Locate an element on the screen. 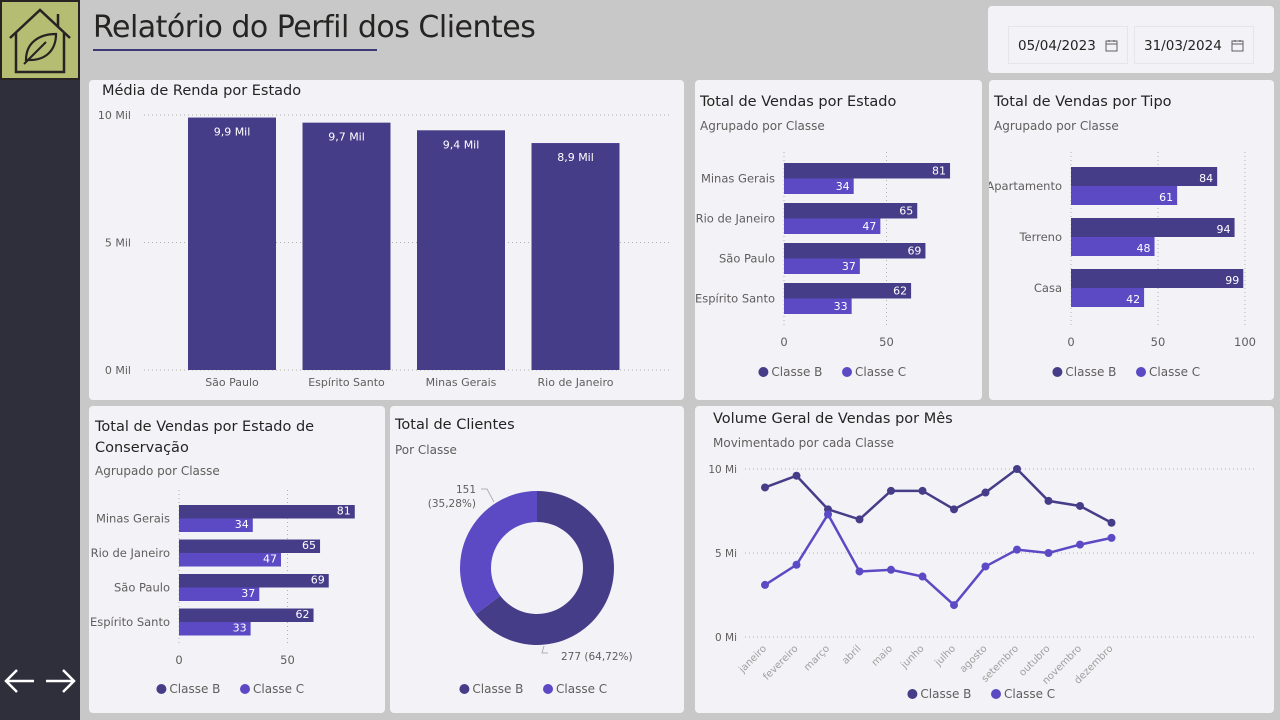 The image size is (1280, 720). y-tick-label: 0 Mi is located at coordinates (726, 638).